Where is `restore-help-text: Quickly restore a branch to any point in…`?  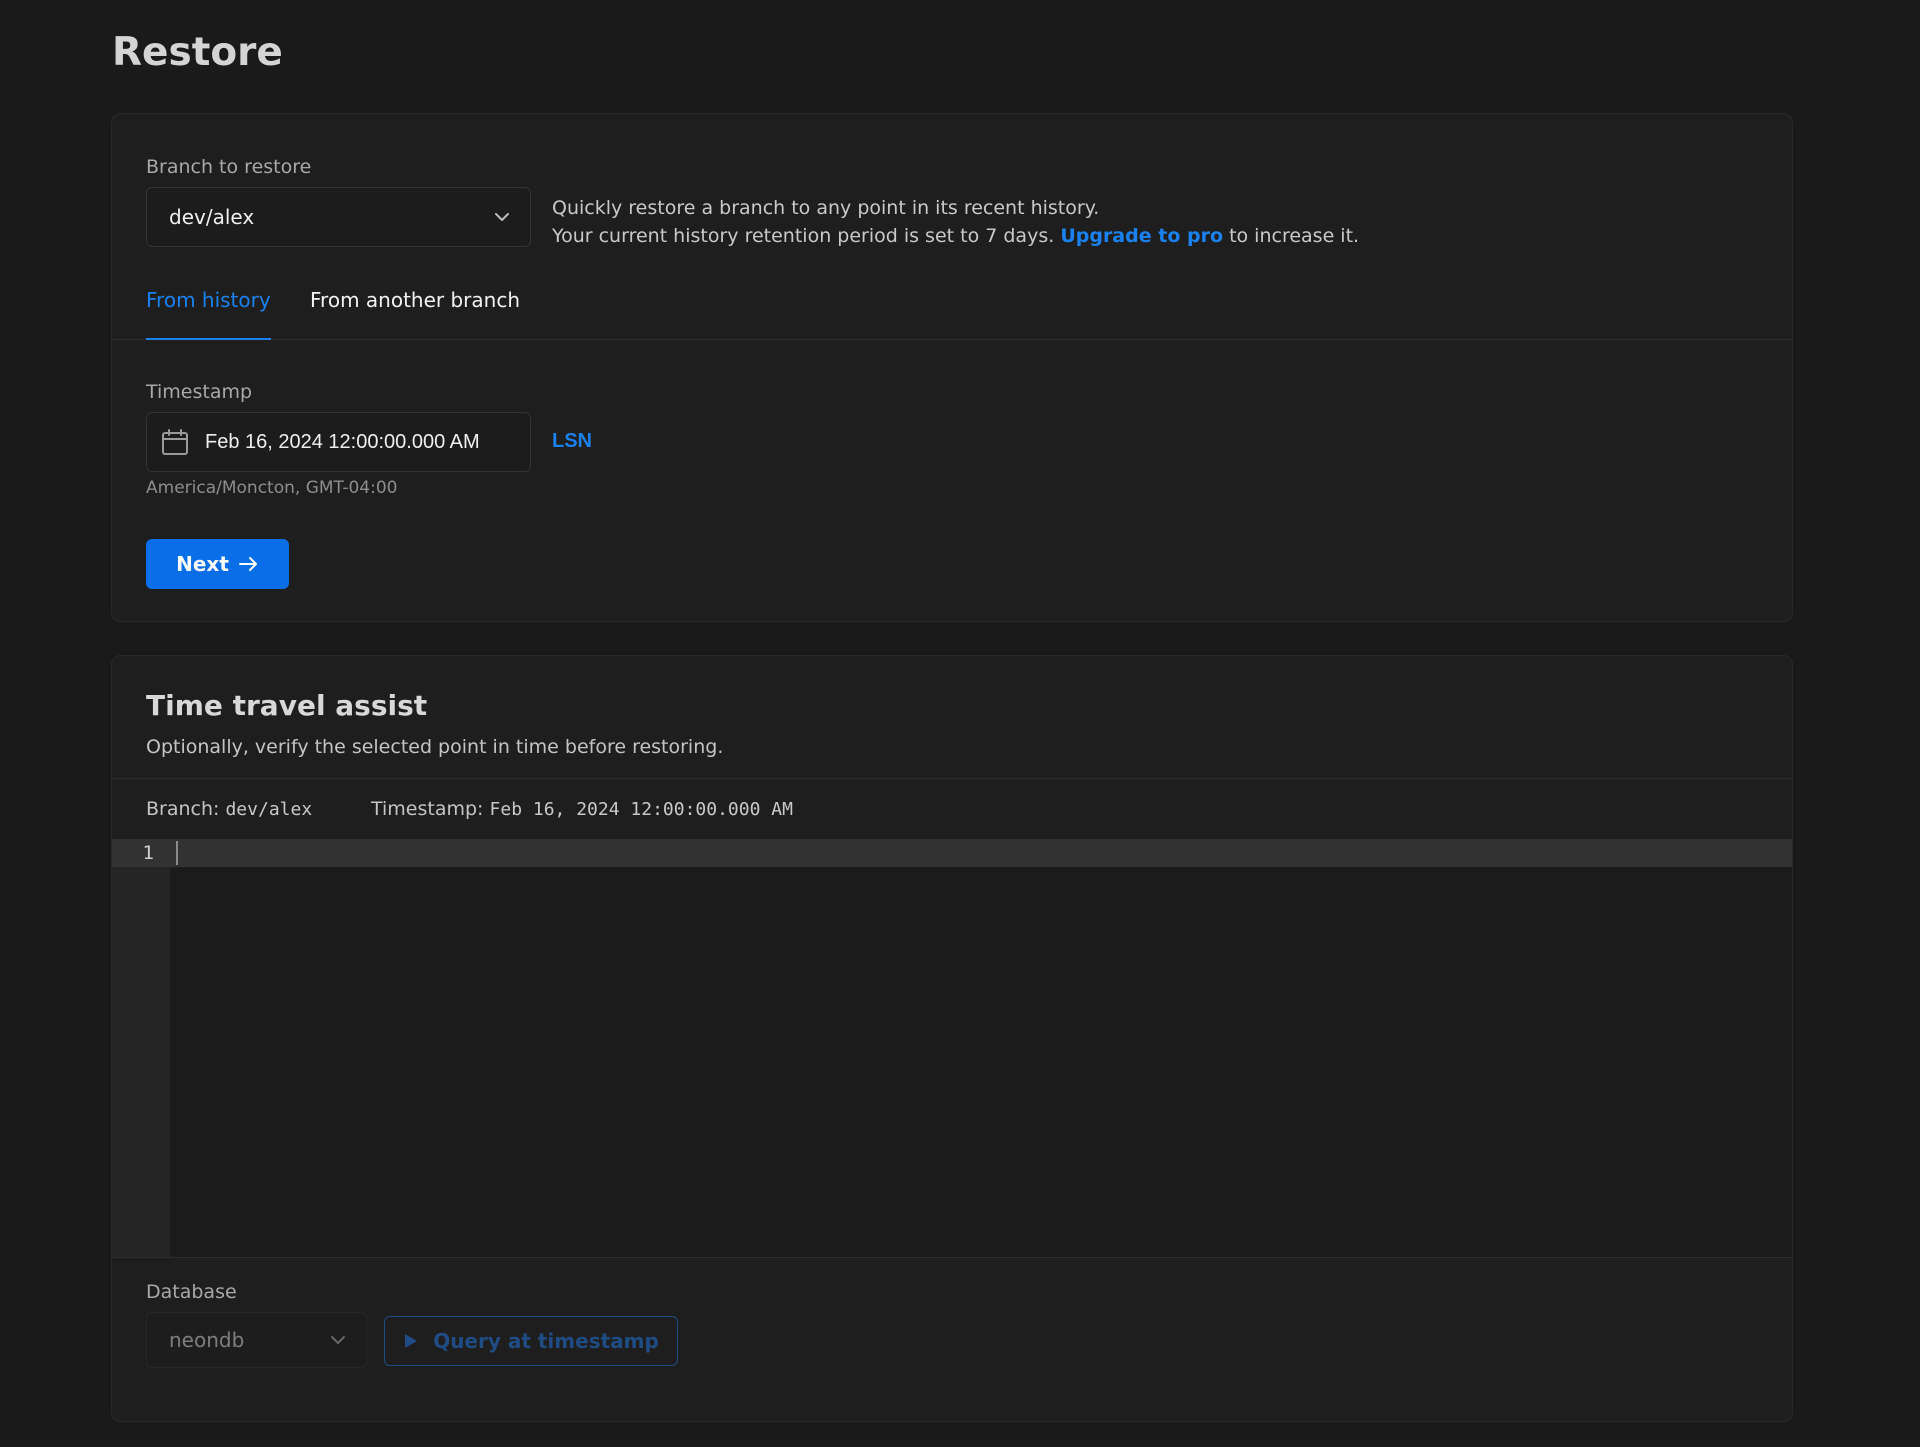
restore-help-text: Quickly restore a branch to any point in… is located at coordinates (955, 222).